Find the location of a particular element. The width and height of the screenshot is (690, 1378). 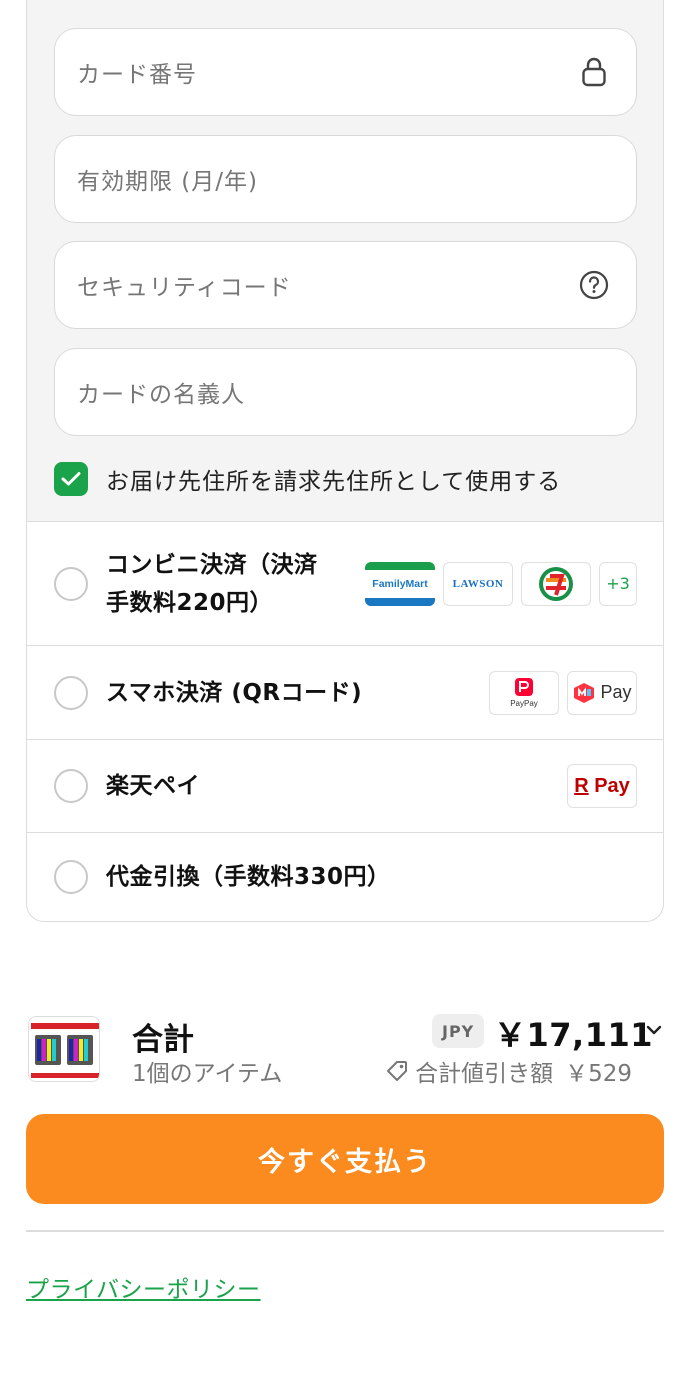

convenience-logos: FamilyMart LAWSON +3 is located at coordinates (501, 583).